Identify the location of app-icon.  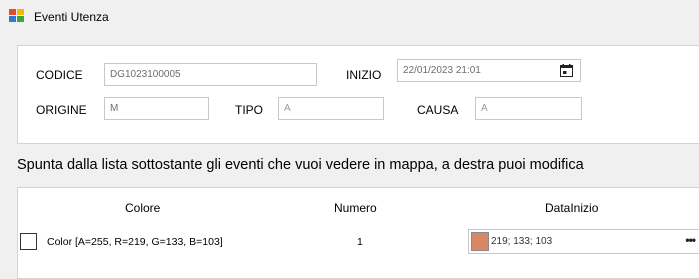
(16, 16).